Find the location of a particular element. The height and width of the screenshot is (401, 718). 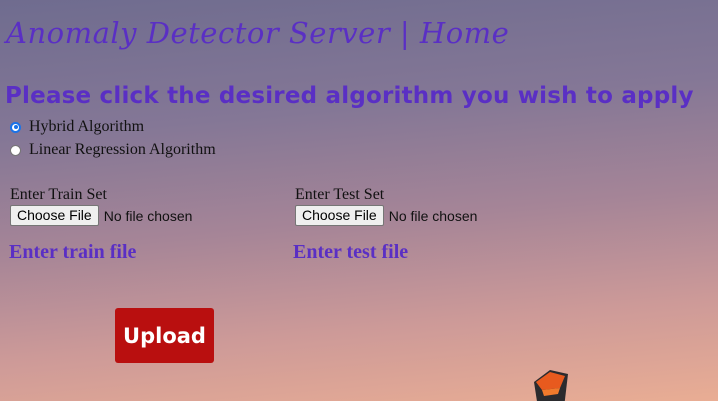

kite-image is located at coordinates (551, 385).